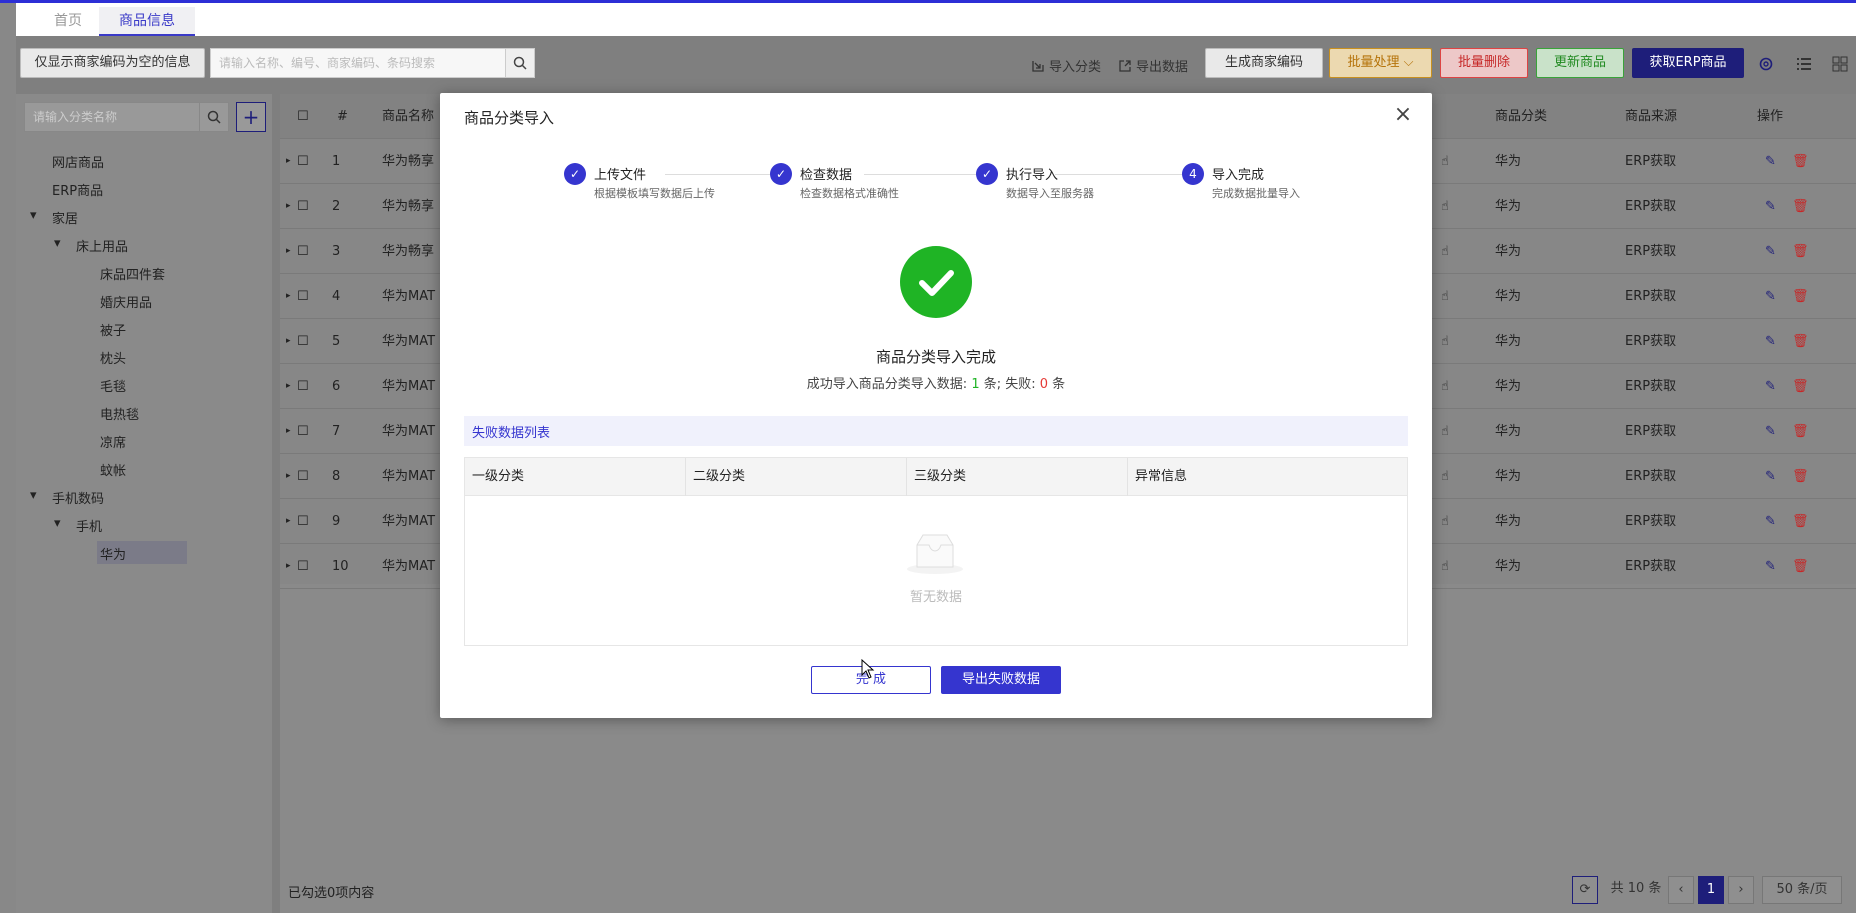  What do you see at coordinates (575, 477) in the screenshot?
I see `col-level1: 一级分类` at bounding box center [575, 477].